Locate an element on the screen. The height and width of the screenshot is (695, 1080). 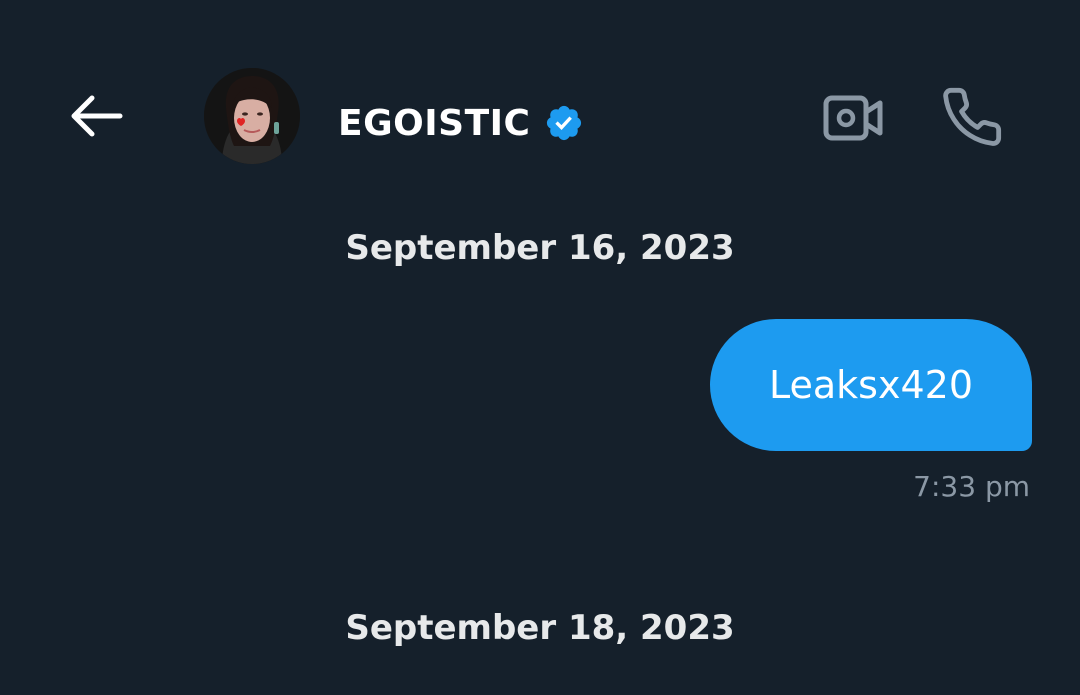
video-call-button is located at coordinates (853, 118).